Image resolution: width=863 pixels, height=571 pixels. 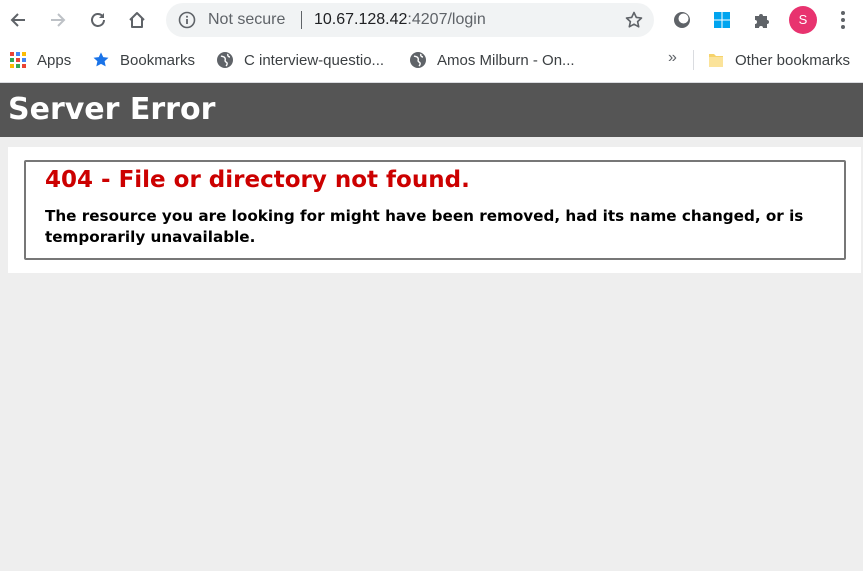 I want to click on url-text: 10.67.128.42:4207/login, so click(x=400, y=20).